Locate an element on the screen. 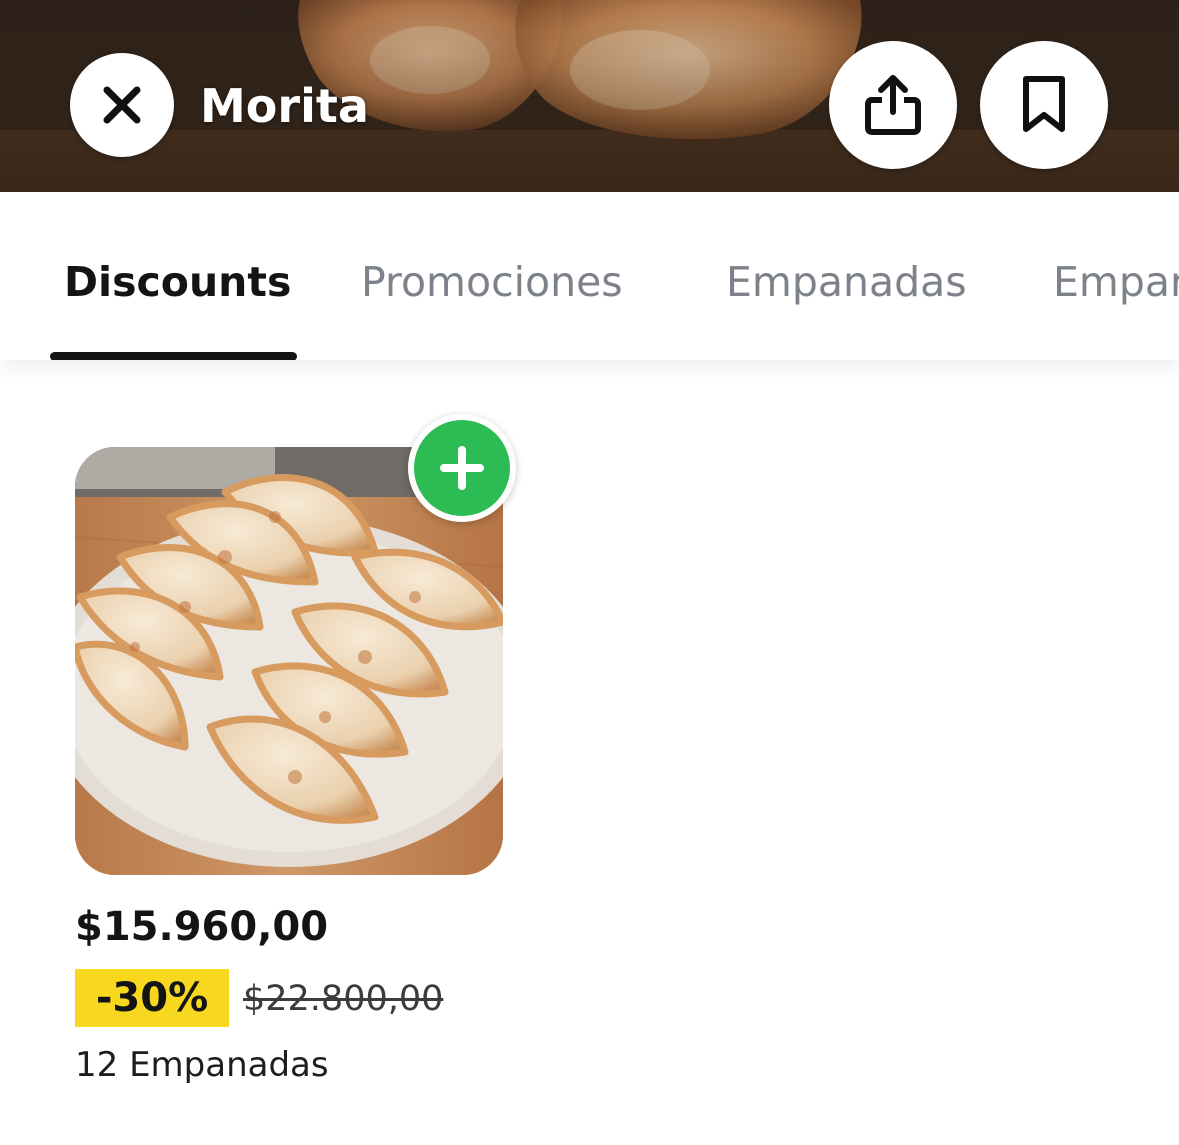  close-button is located at coordinates (122, 105).